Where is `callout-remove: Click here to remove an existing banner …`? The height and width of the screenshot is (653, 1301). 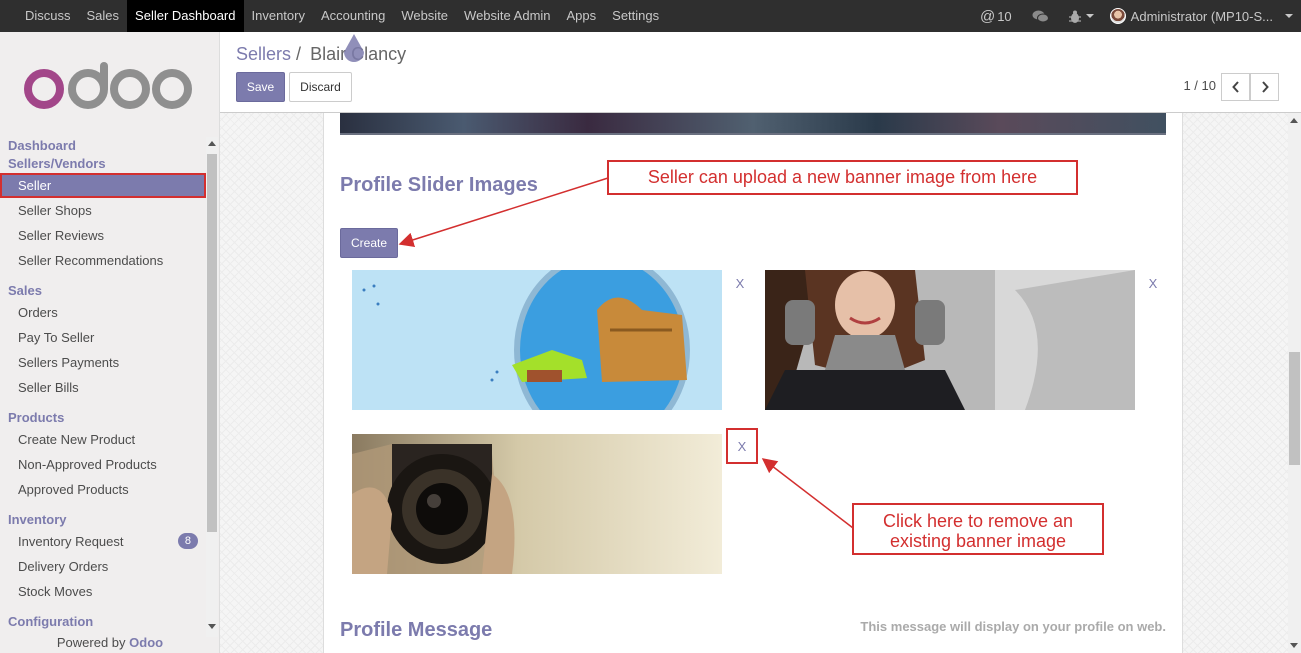 callout-remove: Click here to remove an existing banner … is located at coordinates (978, 529).